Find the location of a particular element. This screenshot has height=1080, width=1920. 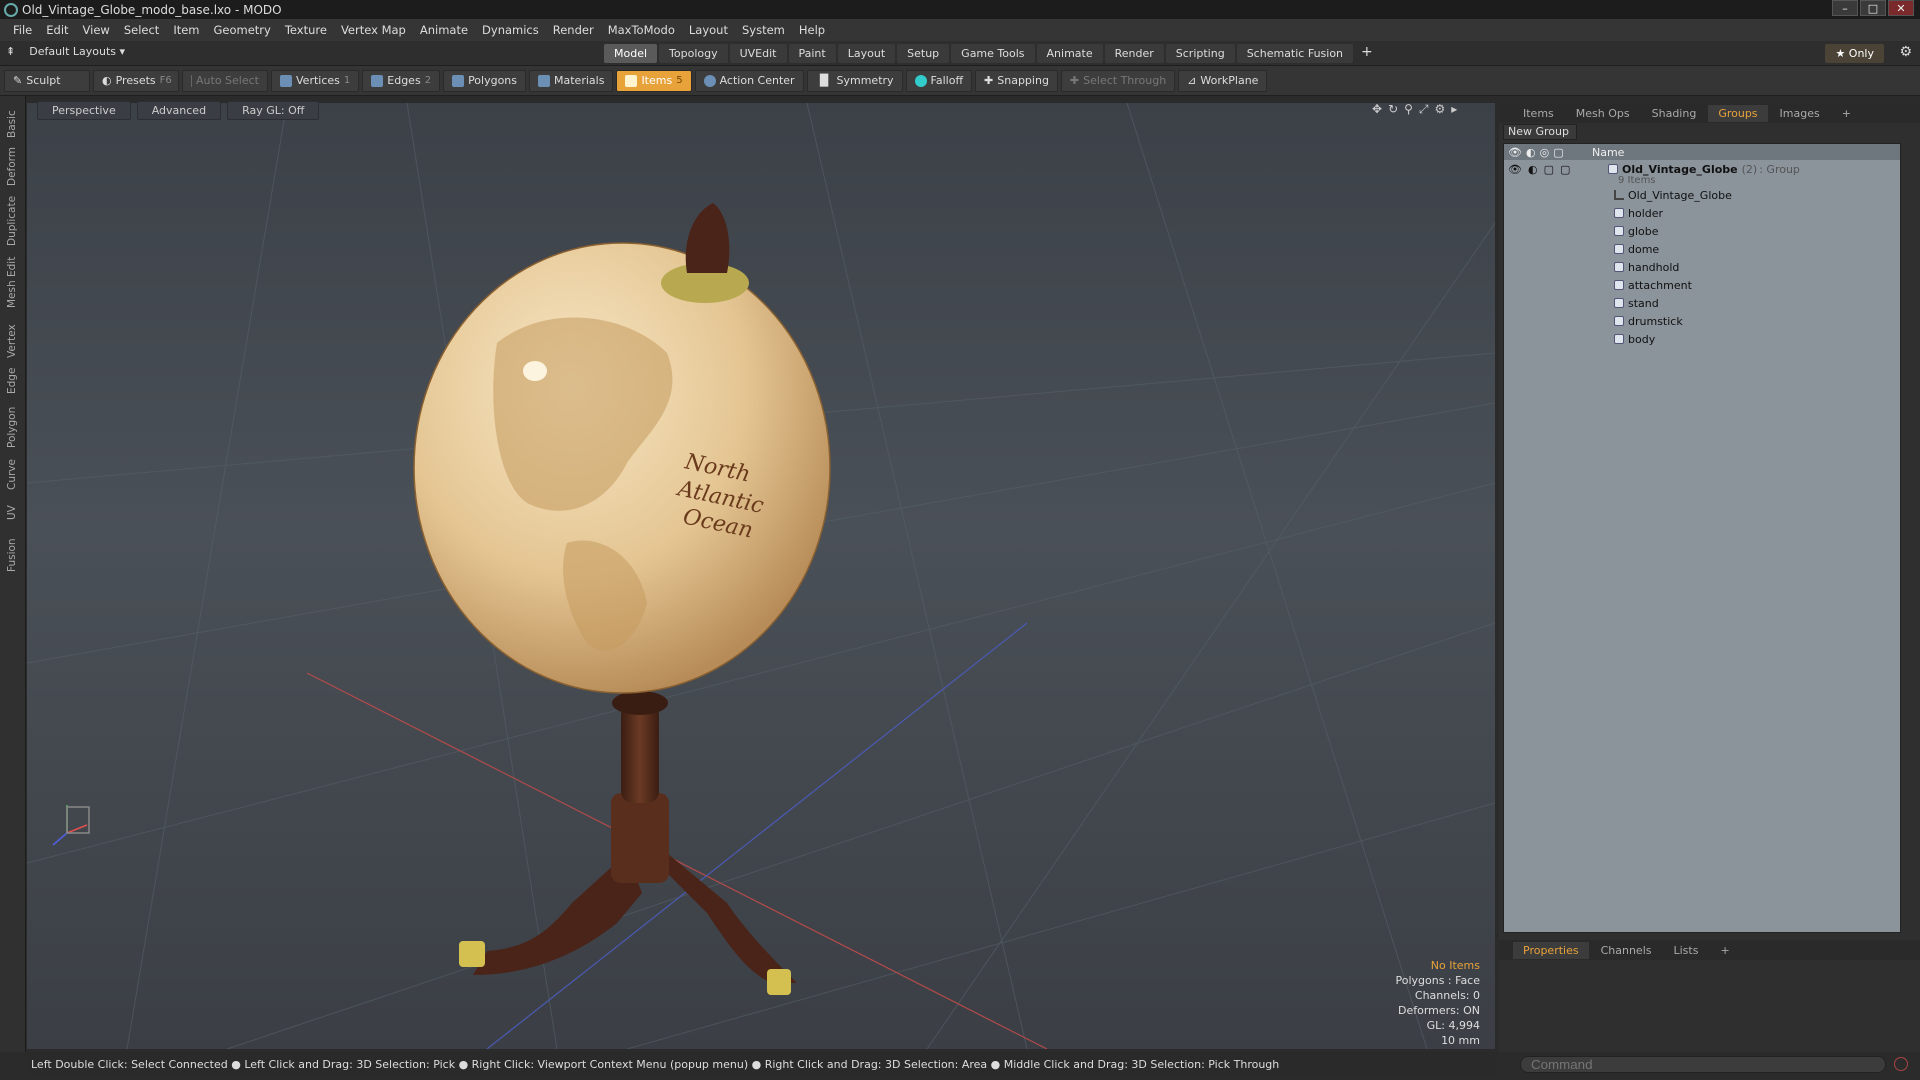

menu-dynamics: Dynamics is located at coordinates (510, 30).